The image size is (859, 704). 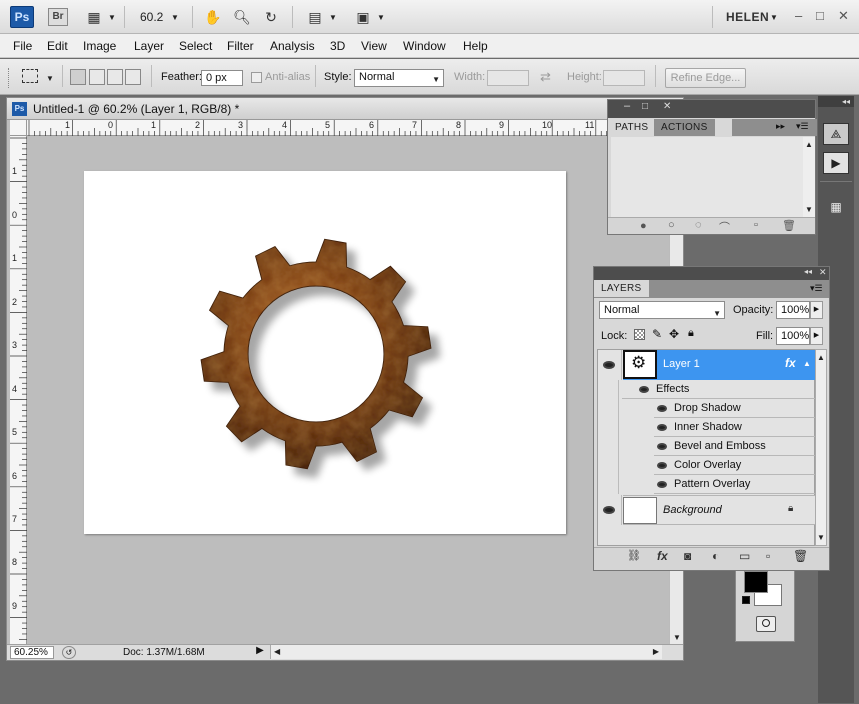 I want to click on adjustment-layer-icon: ◐, so click(x=715, y=556).